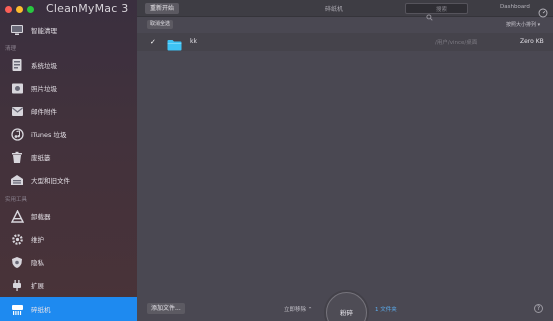 Image resolution: width=553 pixels, height=321 pixels. Describe the element at coordinates (87, 8) in the screenshot. I see `app-title: CleanMyMac 3` at that location.